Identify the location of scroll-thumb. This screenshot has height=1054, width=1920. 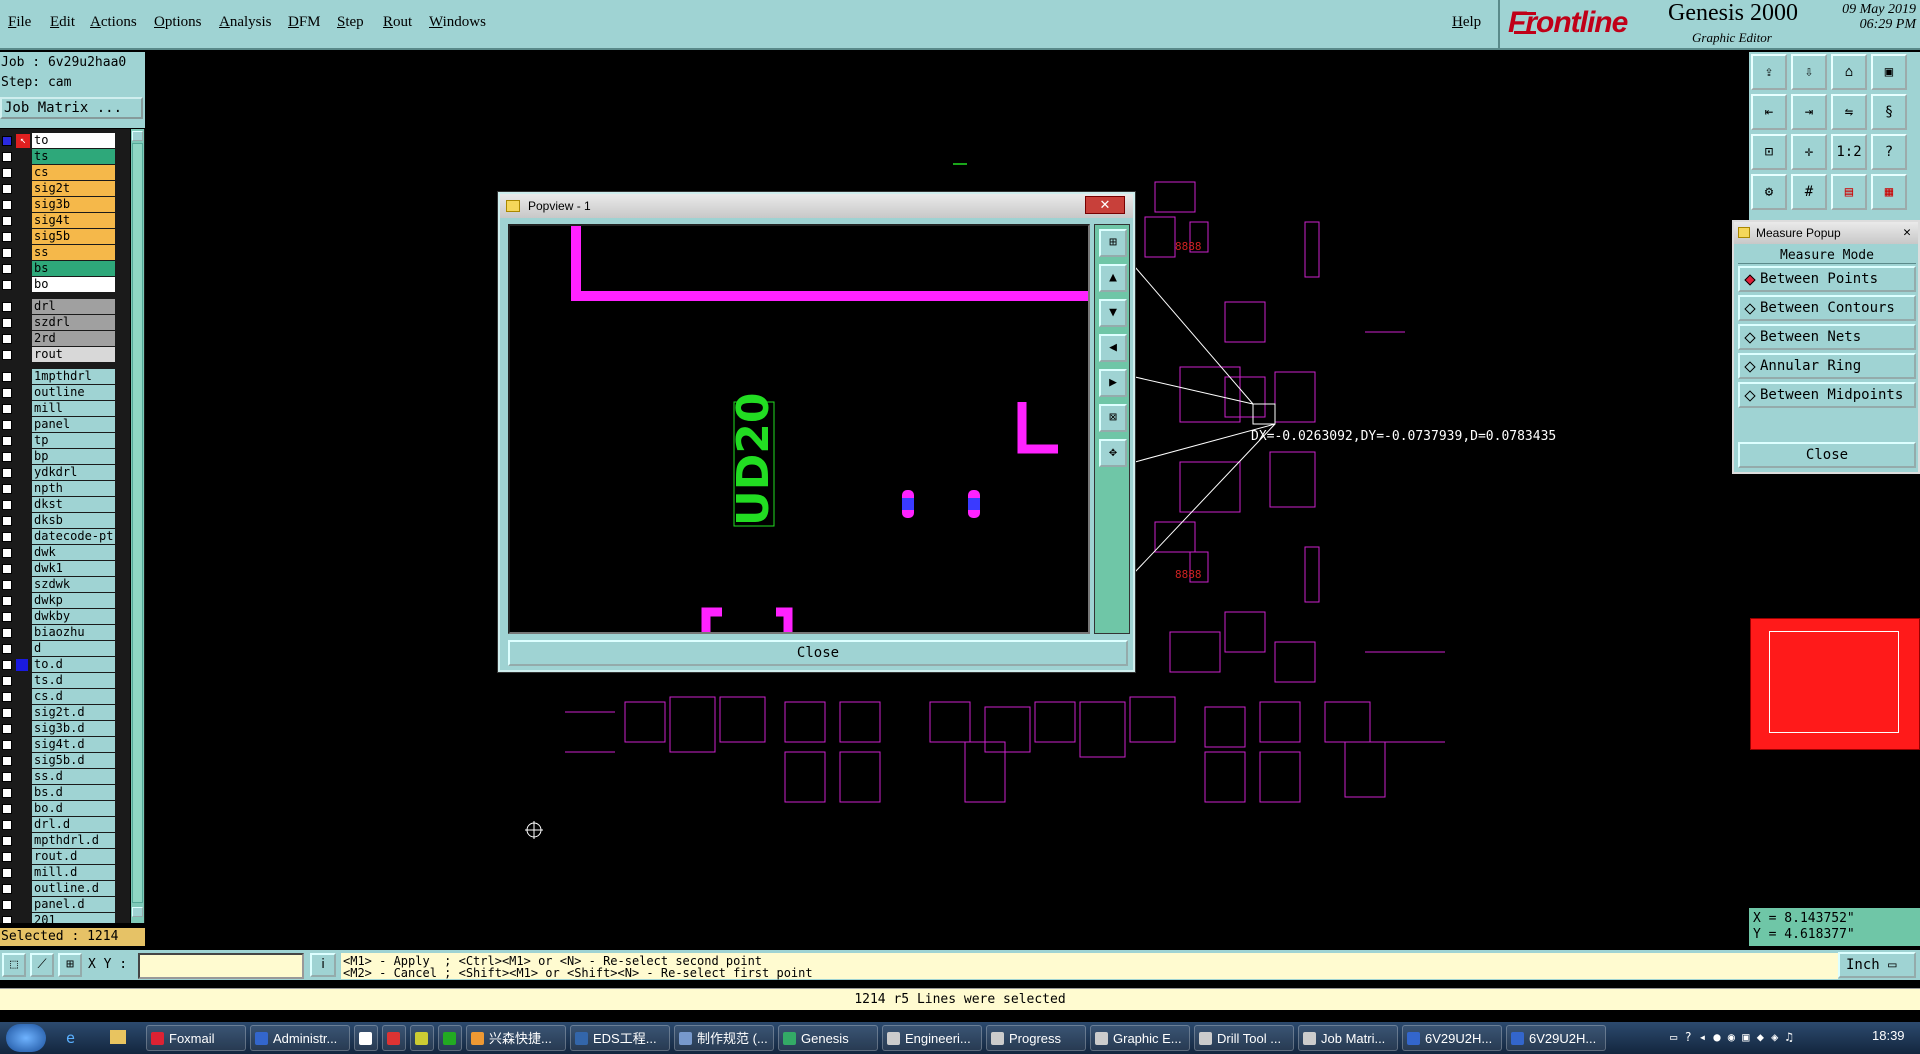
(137, 523).